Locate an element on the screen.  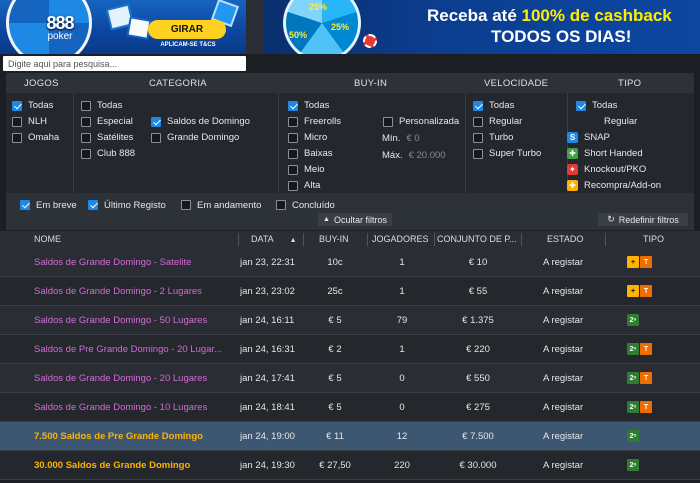
buyin-option: Baixas is located at coordinates (310, 153).